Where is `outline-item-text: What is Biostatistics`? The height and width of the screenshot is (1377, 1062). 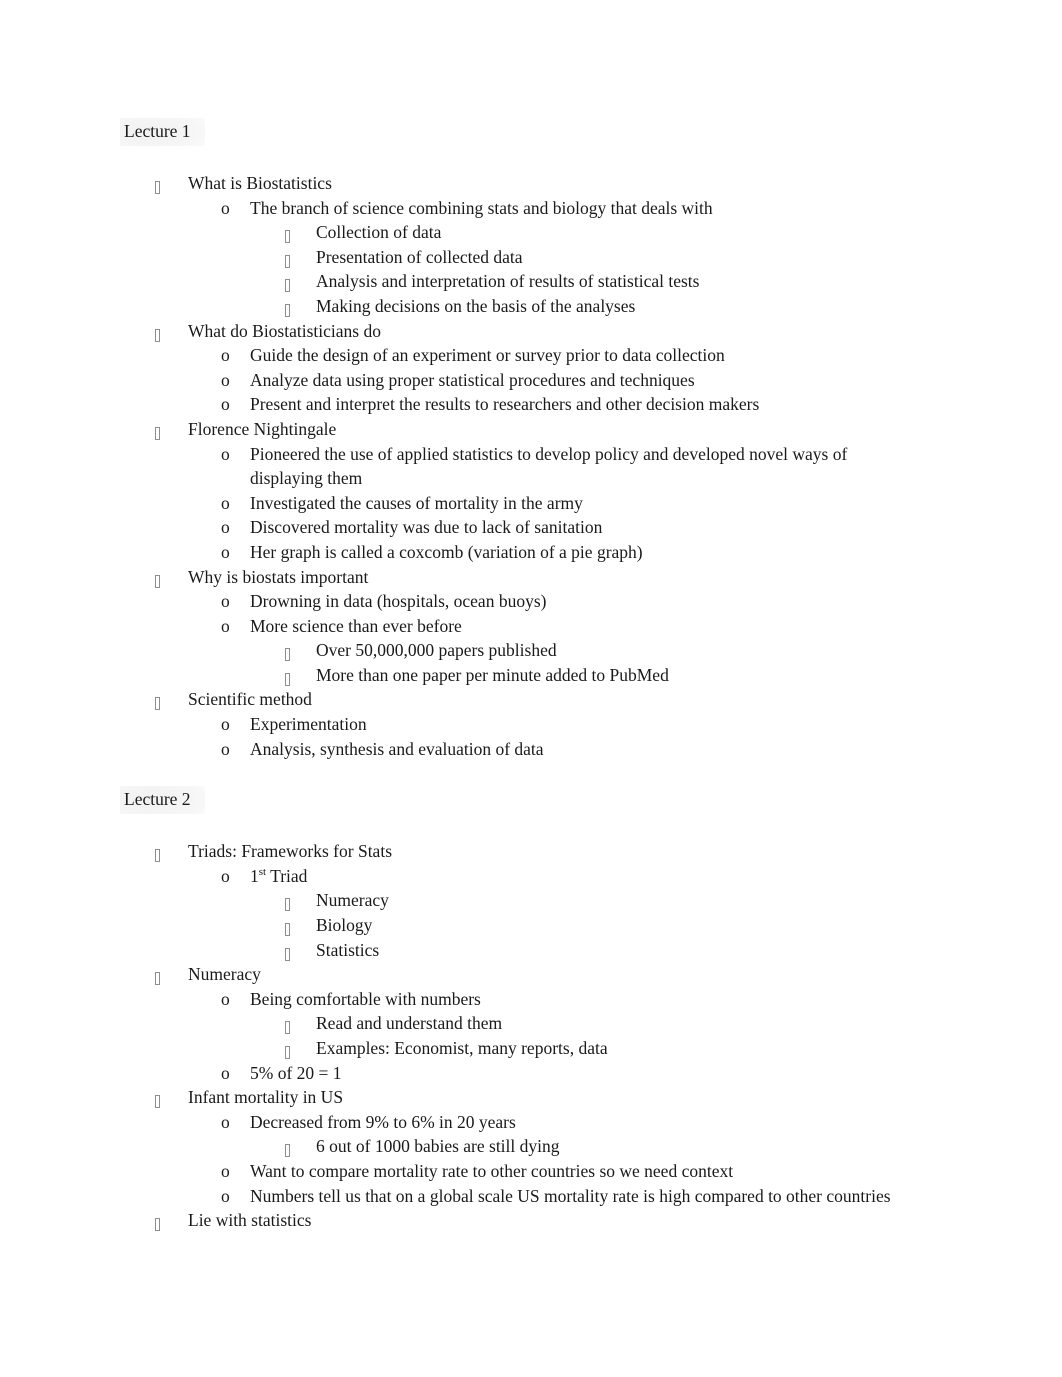
outline-item-text: What is Biostatistics is located at coordinates (260, 183).